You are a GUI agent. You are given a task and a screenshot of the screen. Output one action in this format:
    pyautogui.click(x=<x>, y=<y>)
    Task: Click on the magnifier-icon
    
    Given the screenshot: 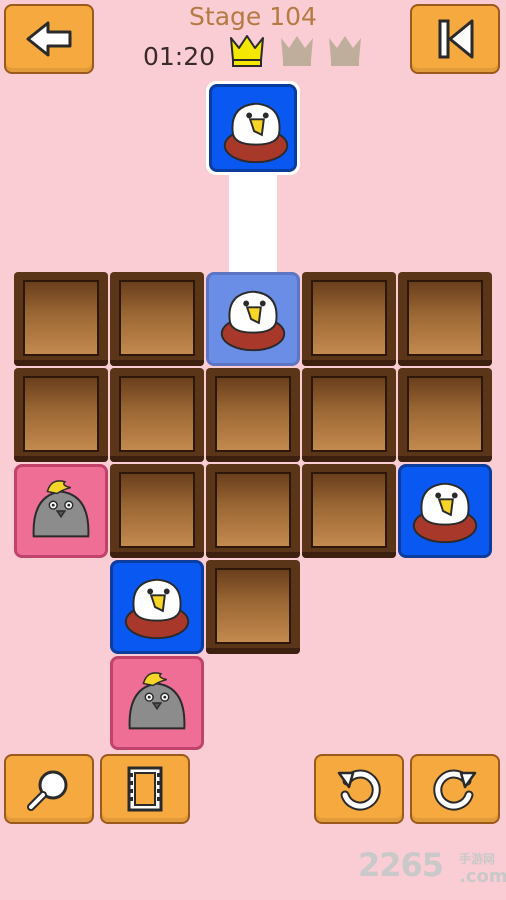 What is the action you would take?
    pyautogui.click(x=47, y=790)
    